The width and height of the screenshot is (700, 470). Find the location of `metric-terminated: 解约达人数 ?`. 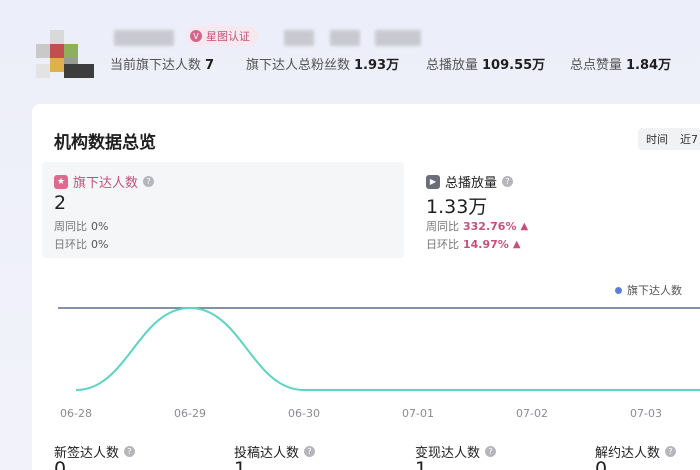

metric-terminated: 解约达人数 ? is located at coordinates (636, 451).